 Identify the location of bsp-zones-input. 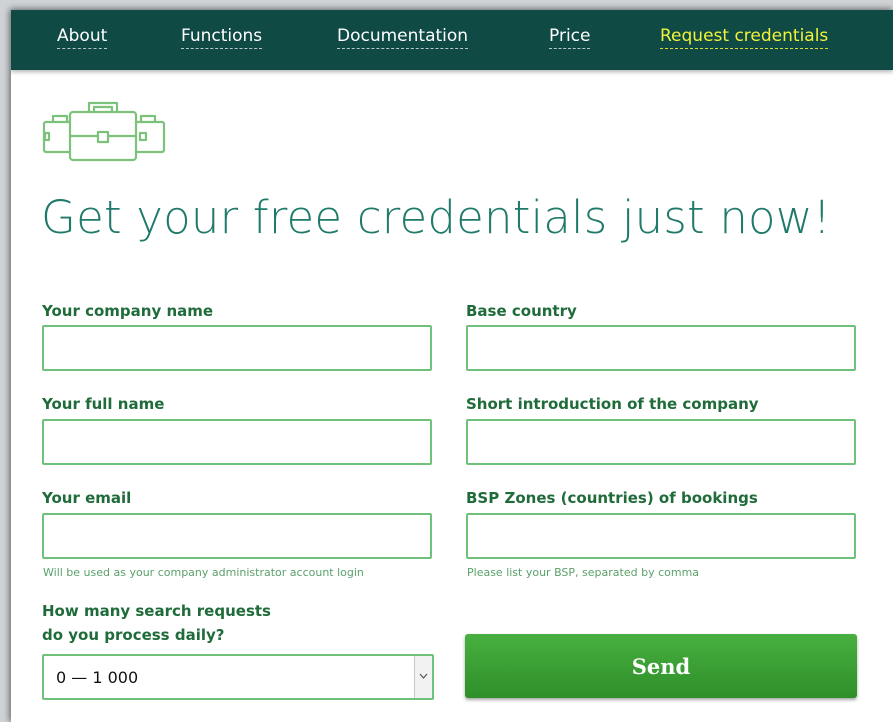
(661, 536).